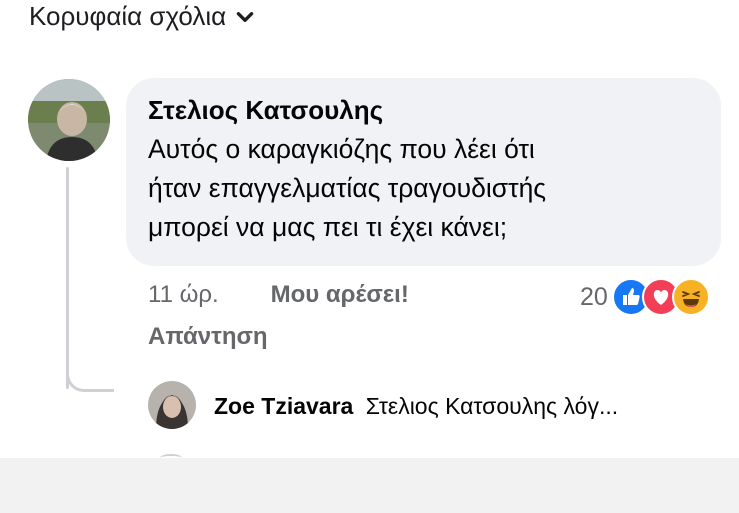 The height and width of the screenshot is (513, 739). I want to click on thread-line, so click(67, 278).